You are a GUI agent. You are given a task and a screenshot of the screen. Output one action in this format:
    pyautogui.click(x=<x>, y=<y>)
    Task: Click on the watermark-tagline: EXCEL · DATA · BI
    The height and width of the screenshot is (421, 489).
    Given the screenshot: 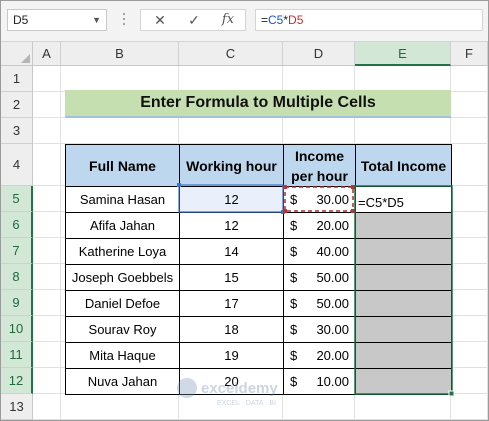 What is the action you would take?
    pyautogui.click(x=246, y=403)
    